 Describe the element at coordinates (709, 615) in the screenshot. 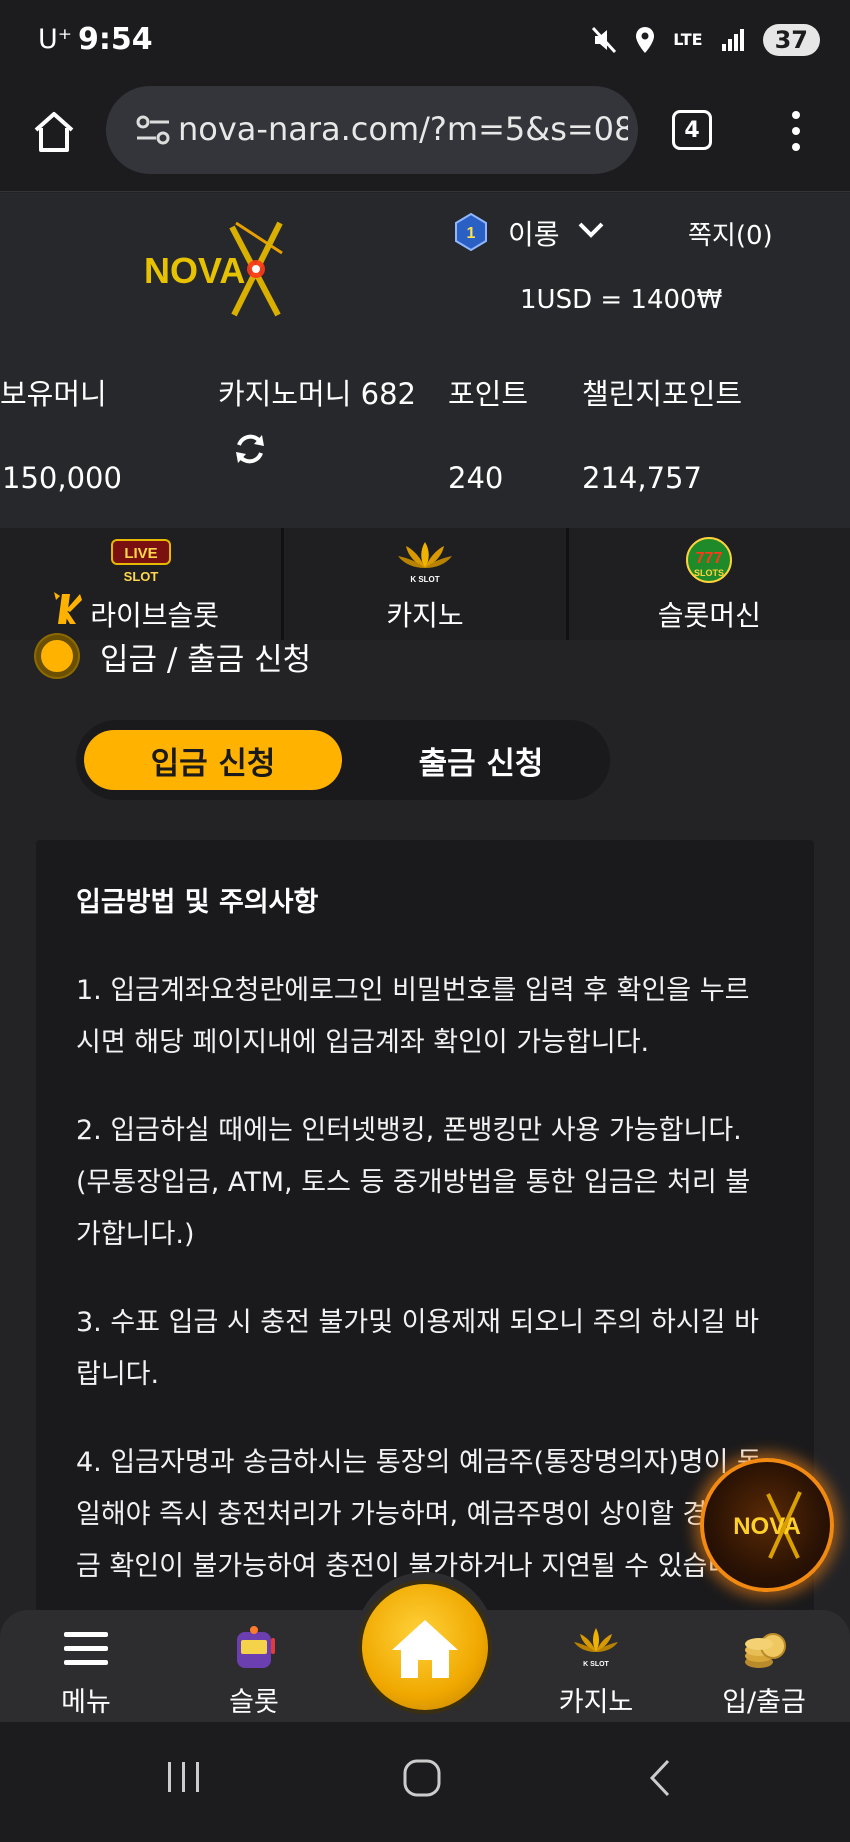

I see `tab-slot-machine-label: 슬롯머신` at that location.